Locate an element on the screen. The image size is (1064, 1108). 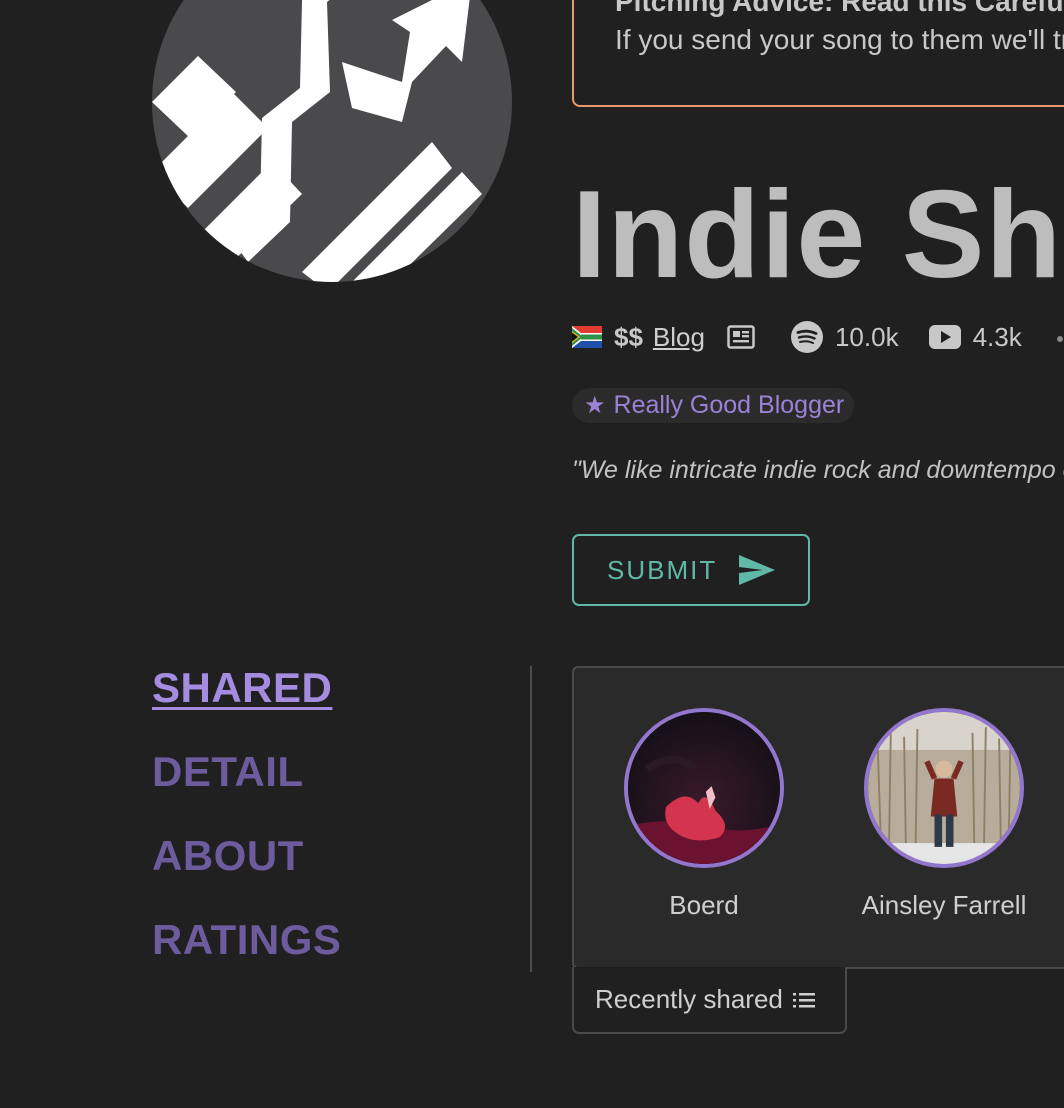
newspaper-icon is located at coordinates (741, 337).